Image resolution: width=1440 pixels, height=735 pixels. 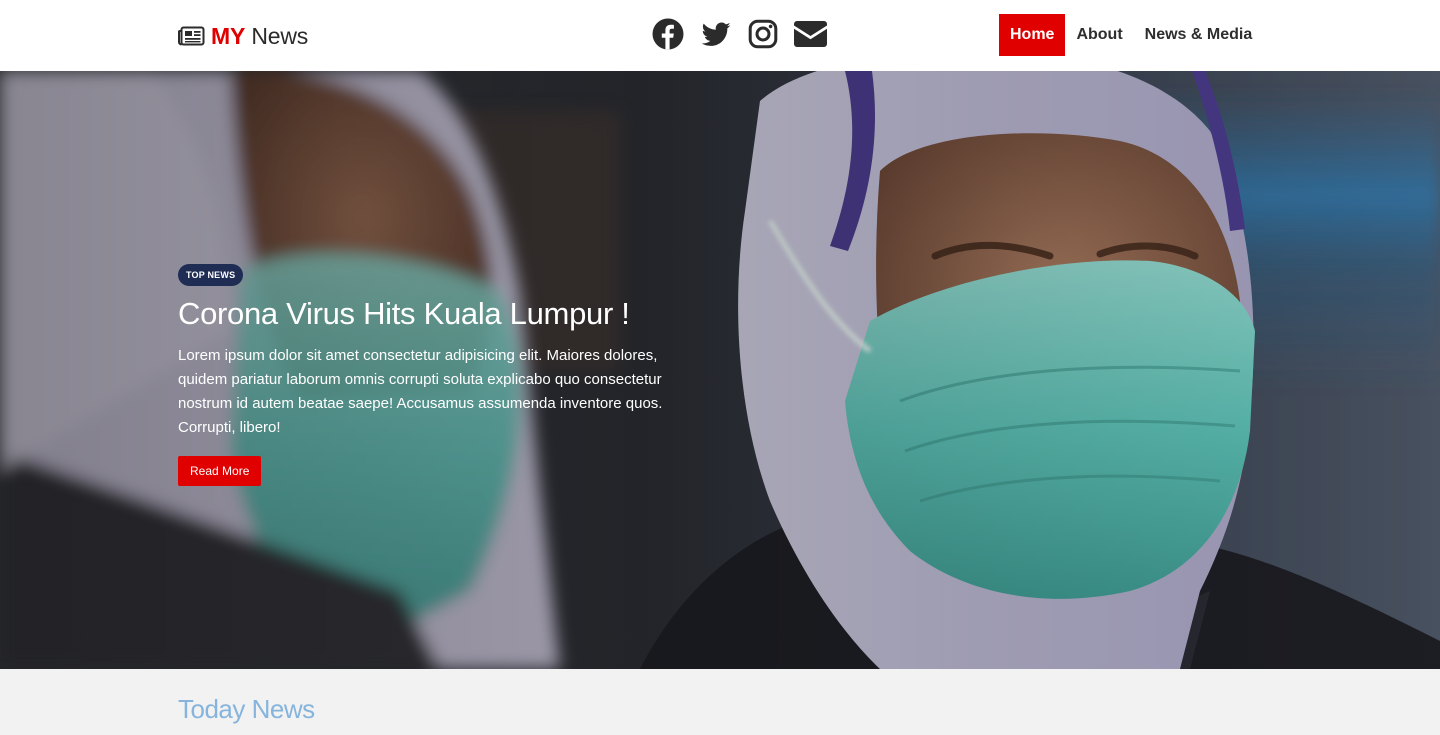 I want to click on nav-news-media: News & Media, so click(x=1199, y=35).